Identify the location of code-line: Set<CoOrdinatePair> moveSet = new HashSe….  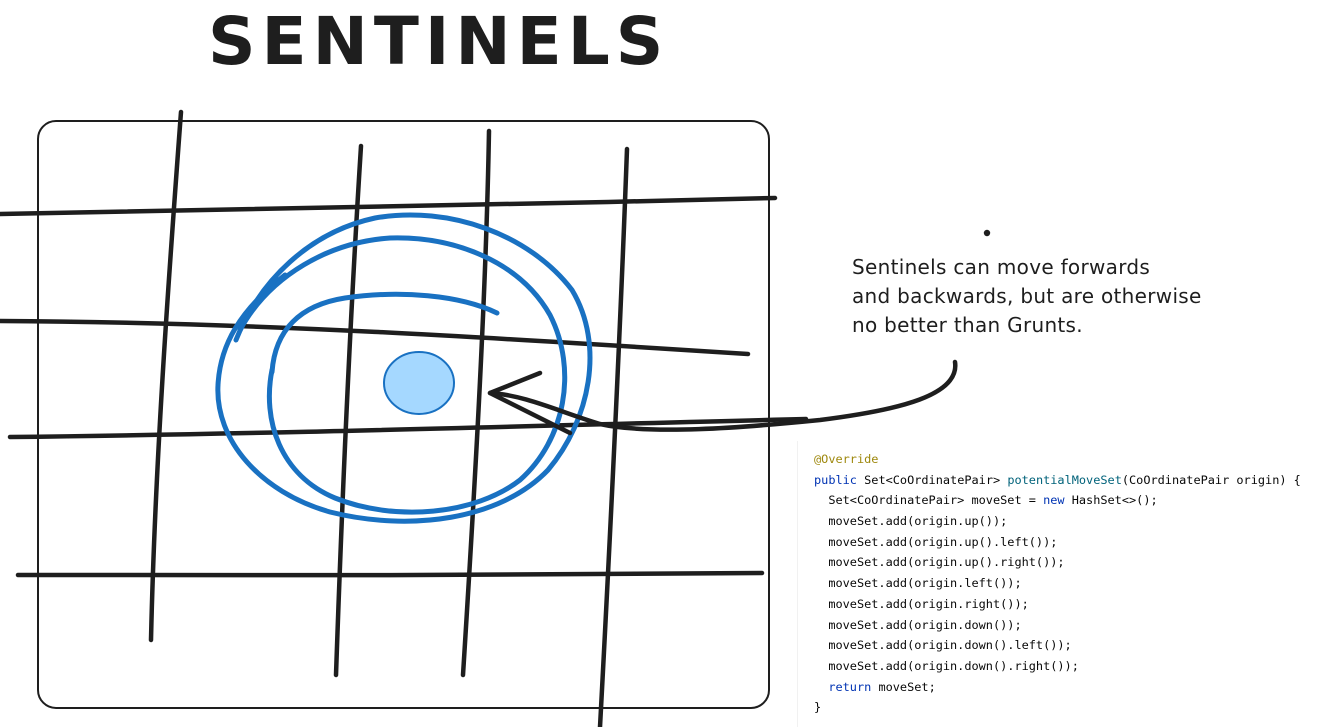
(1057, 500).